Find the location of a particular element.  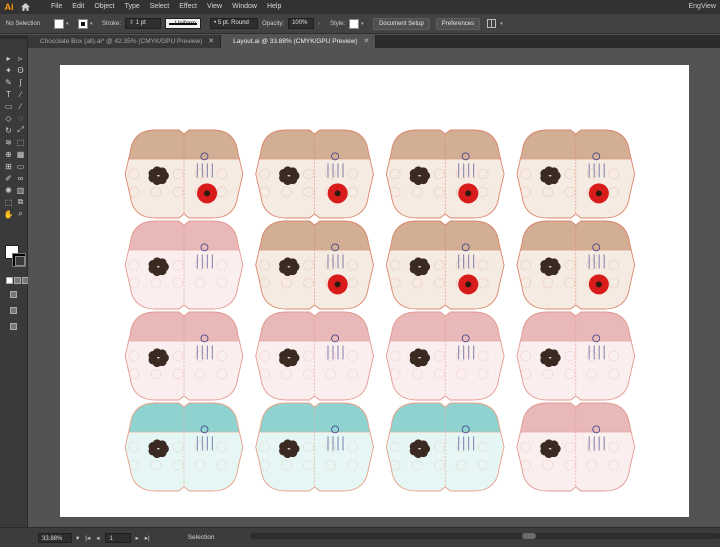

arrange-documents-icon is located at coordinates (491, 24).